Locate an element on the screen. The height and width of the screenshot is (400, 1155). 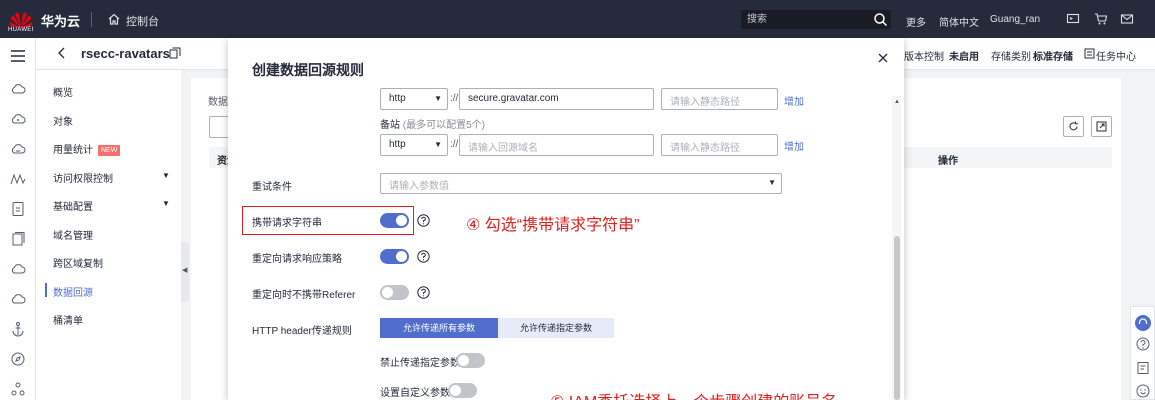
nav-overview: 概览 is located at coordinates (63, 91).